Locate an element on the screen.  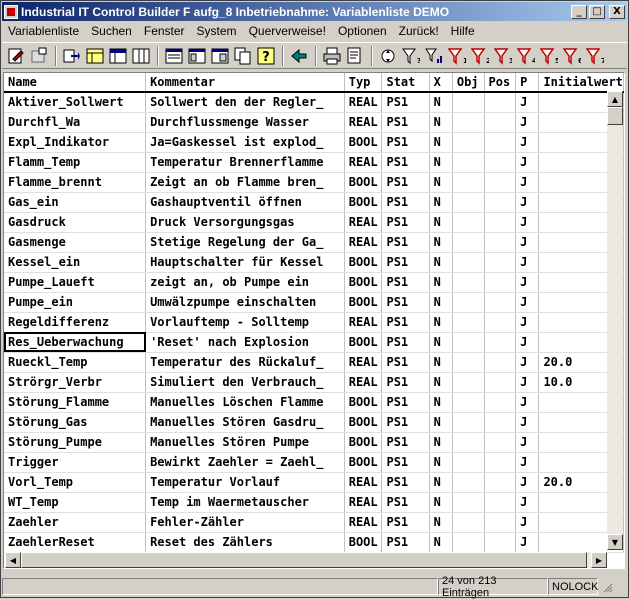
table-row: ZaehlerReset Reset des Zählers BOOL PS1 N J is located at coordinates (314, 542).